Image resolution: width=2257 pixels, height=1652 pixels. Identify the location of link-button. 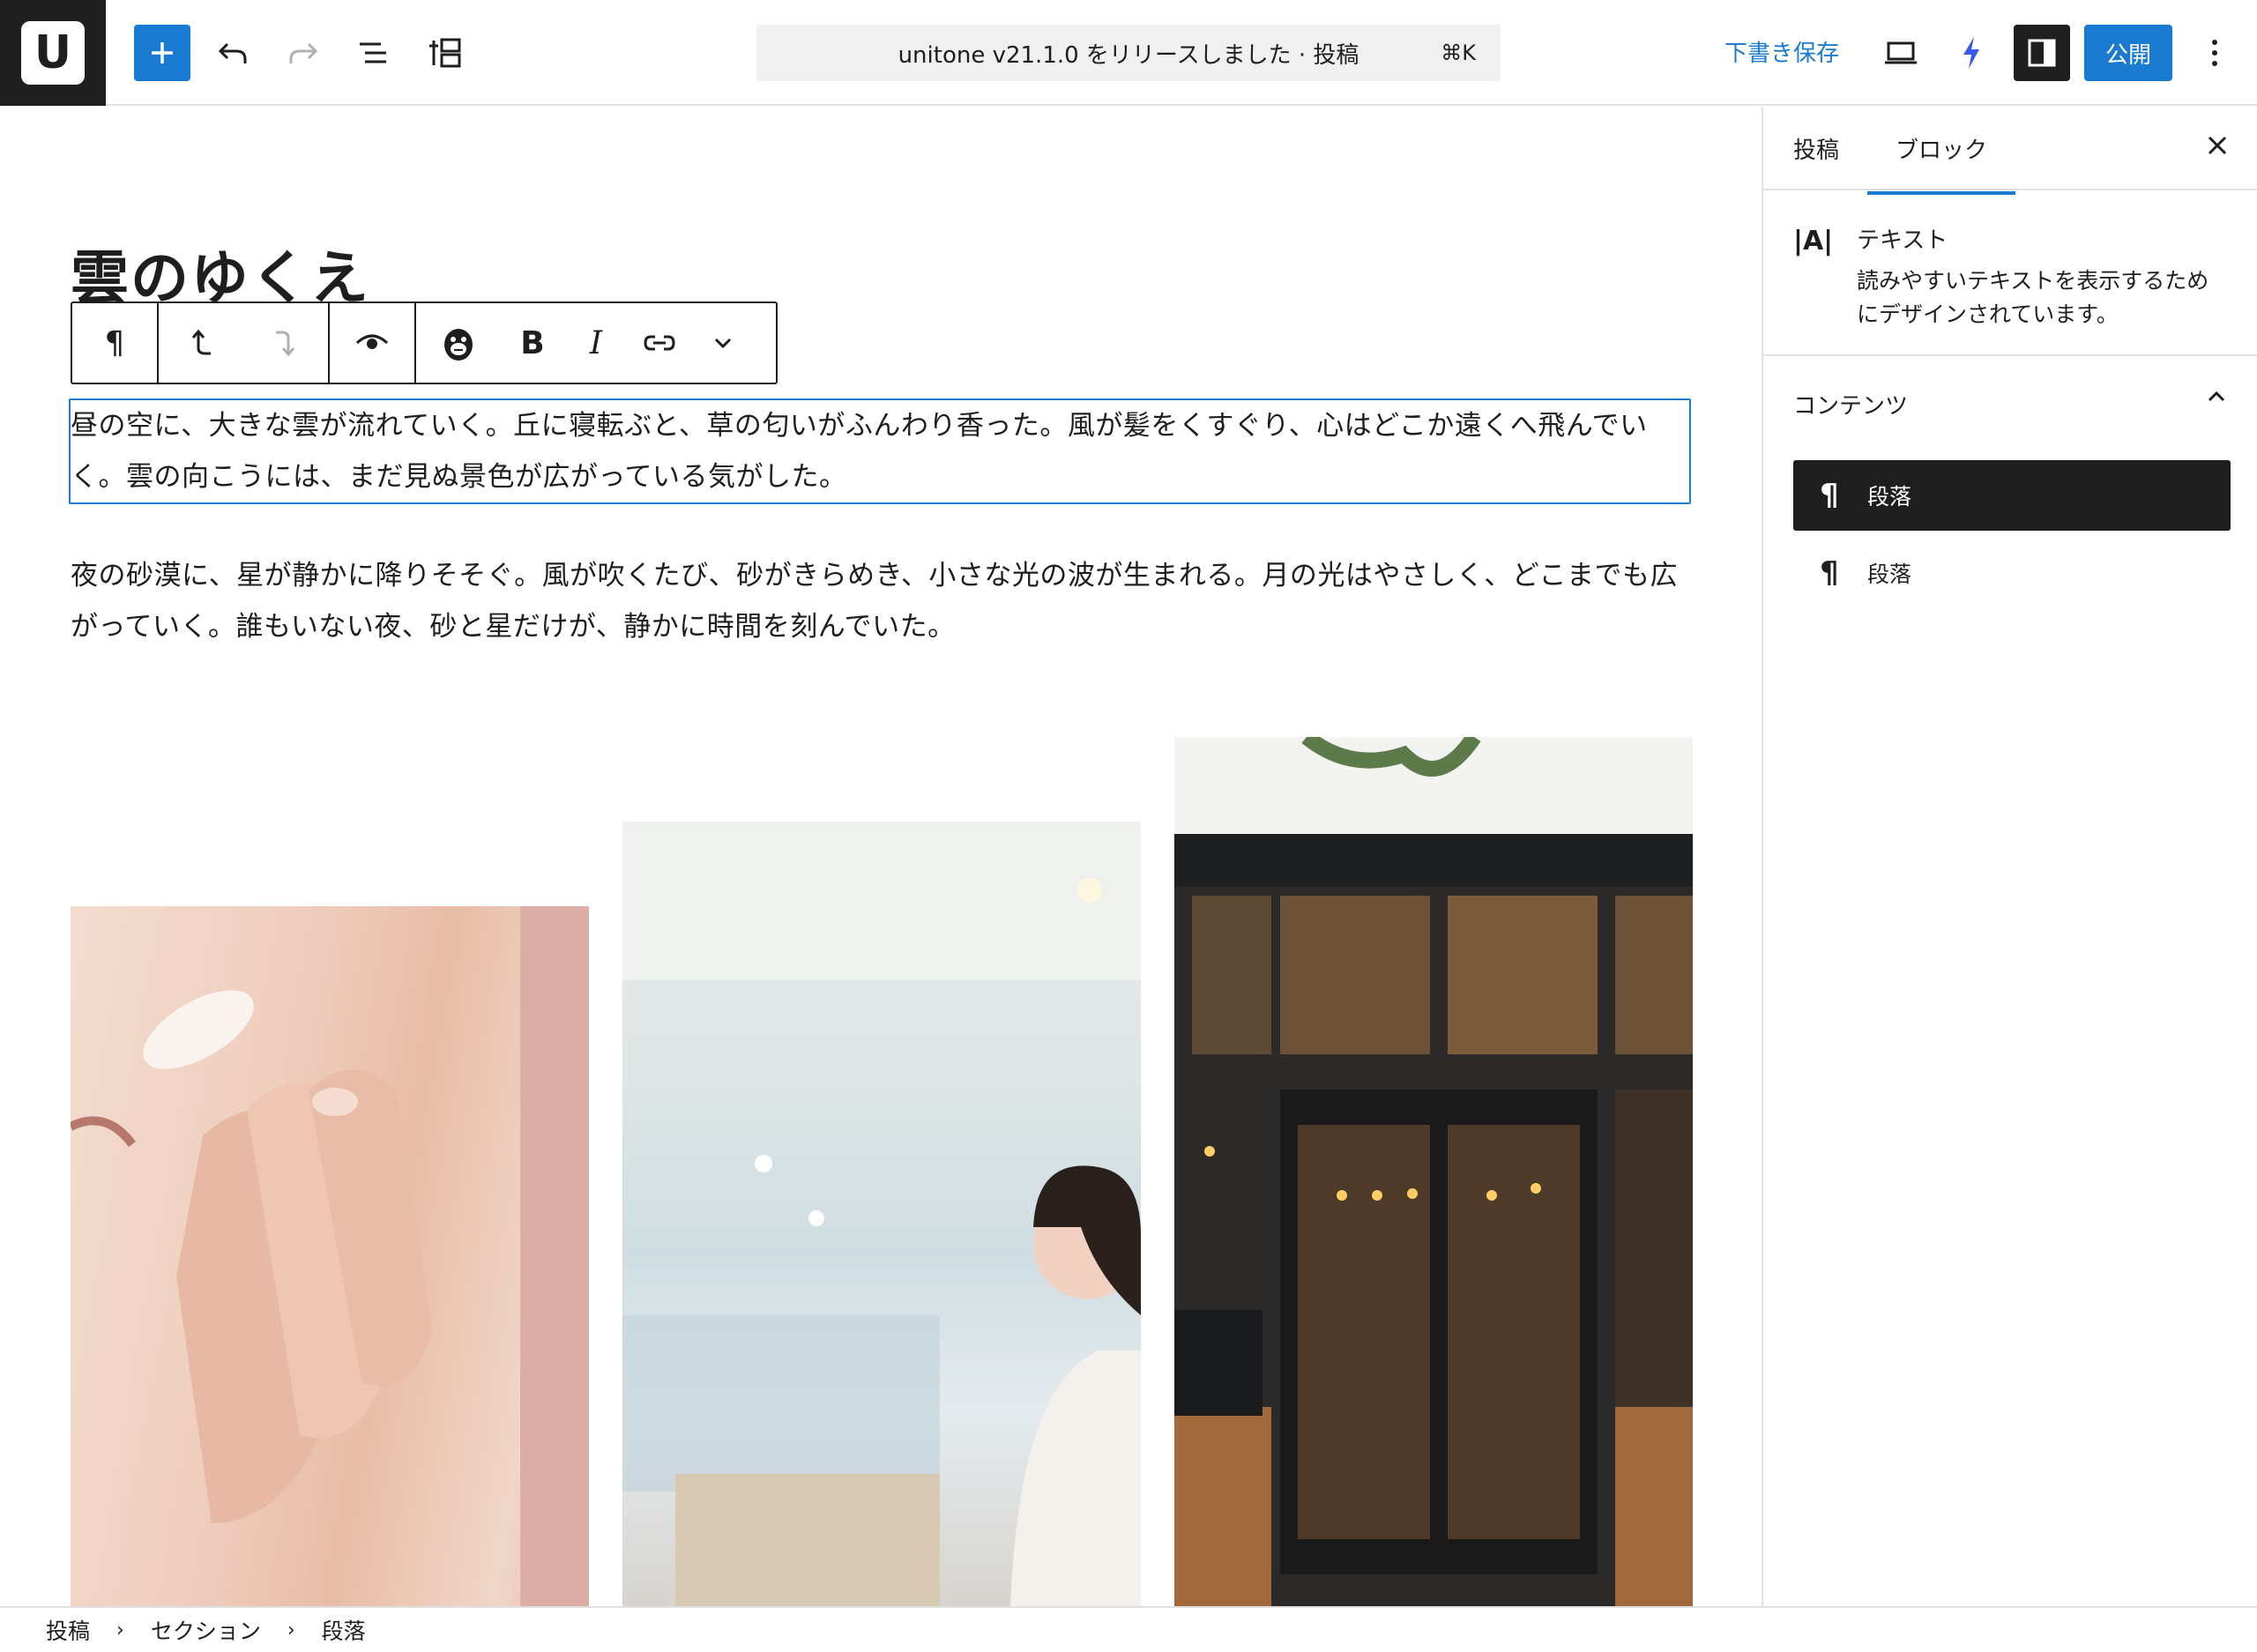
(659, 343).